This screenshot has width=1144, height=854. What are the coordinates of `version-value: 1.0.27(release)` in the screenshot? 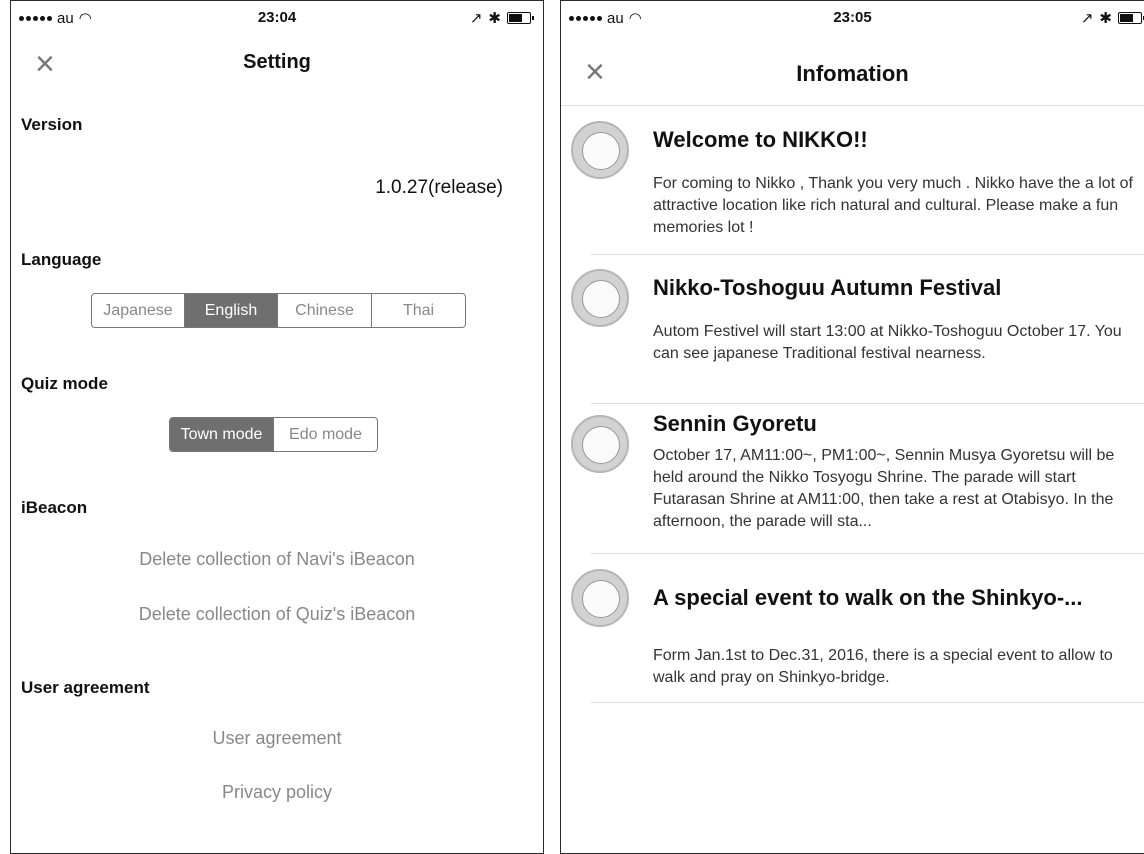 It's located at (439, 187).